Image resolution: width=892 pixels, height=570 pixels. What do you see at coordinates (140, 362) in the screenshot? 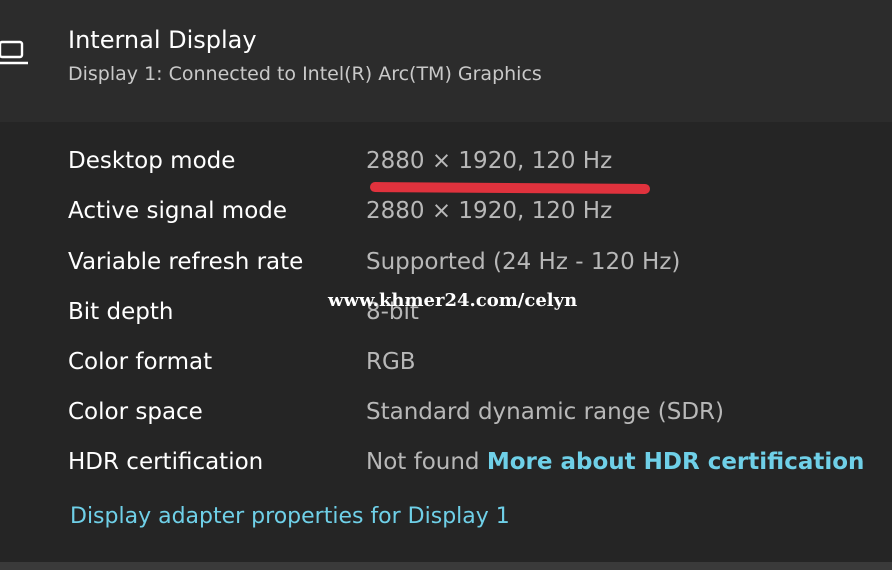
I see `detail-label: Color format` at bounding box center [140, 362].